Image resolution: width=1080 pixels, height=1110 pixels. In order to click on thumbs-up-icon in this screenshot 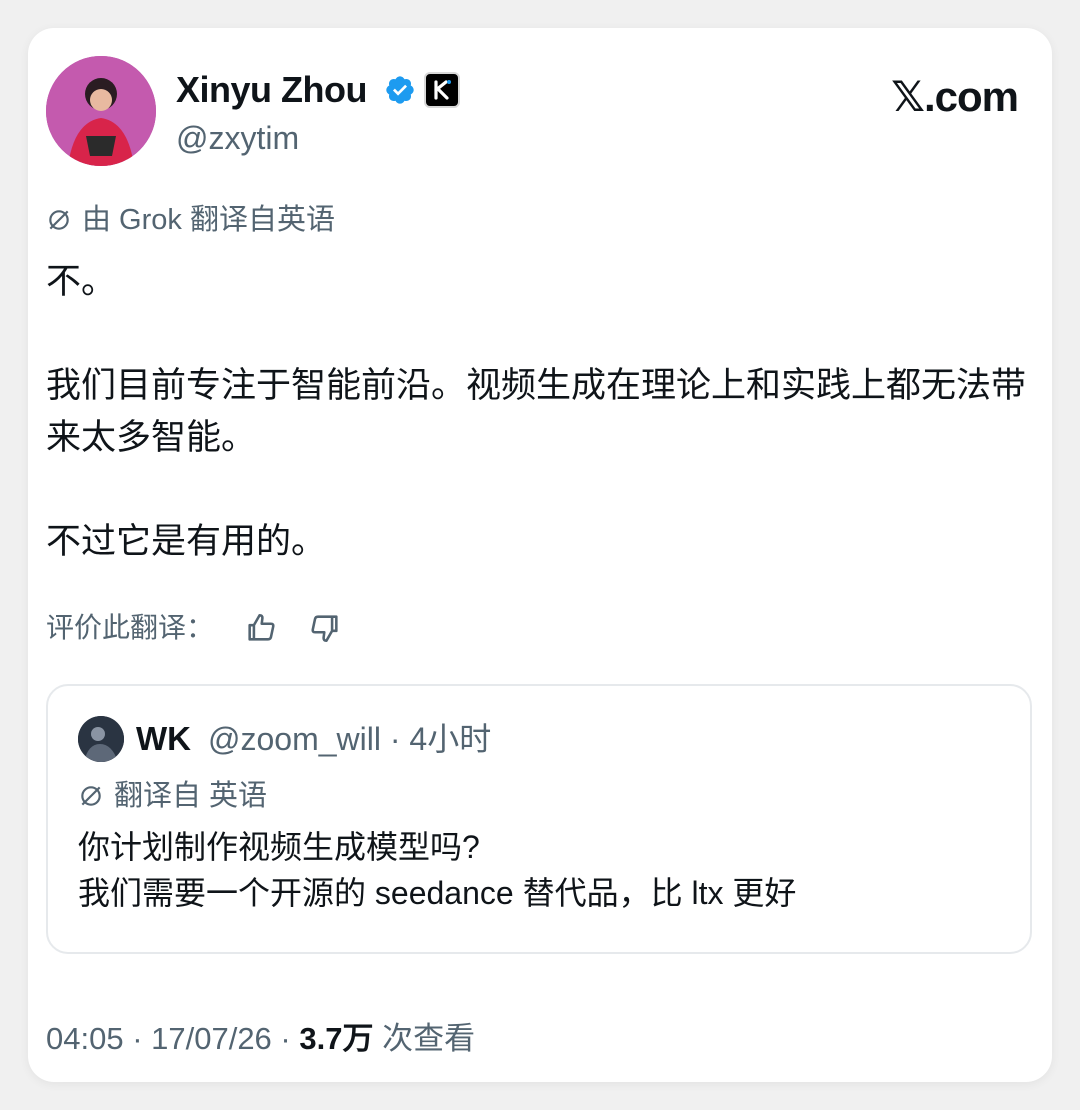, I will do `click(261, 628)`.